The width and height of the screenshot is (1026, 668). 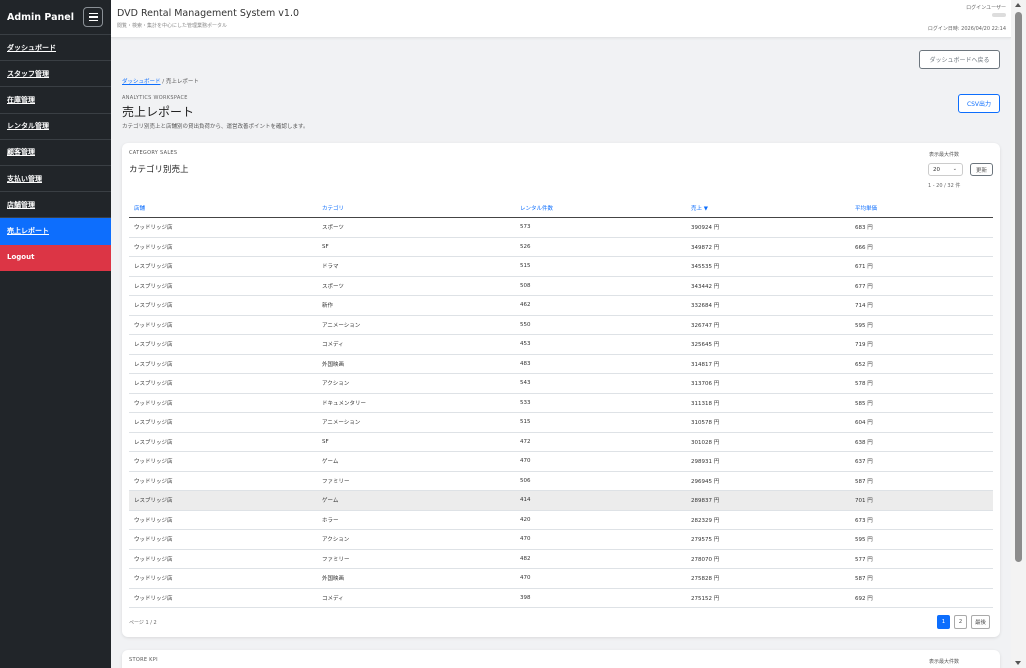 I want to click on logout-button: Logout, so click(x=55, y=257).